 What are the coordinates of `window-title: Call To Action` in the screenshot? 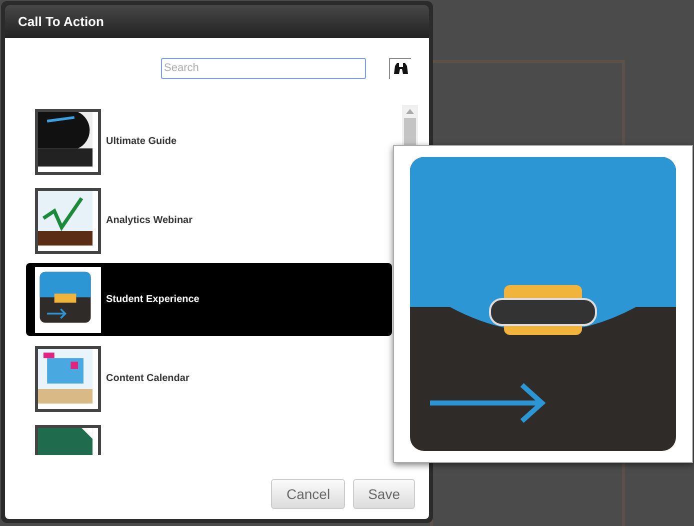 It's located at (61, 21).